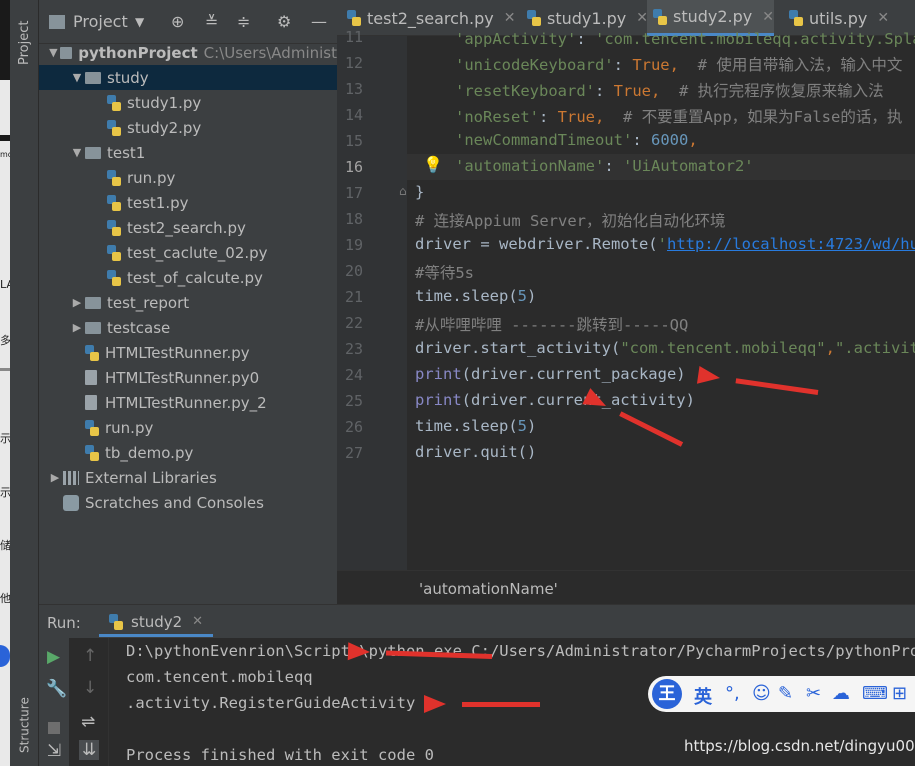 The width and height of the screenshot is (915, 766). What do you see at coordinates (197, 252) in the screenshot?
I see `tree-item-label: test_caclute_02.py` at bounding box center [197, 252].